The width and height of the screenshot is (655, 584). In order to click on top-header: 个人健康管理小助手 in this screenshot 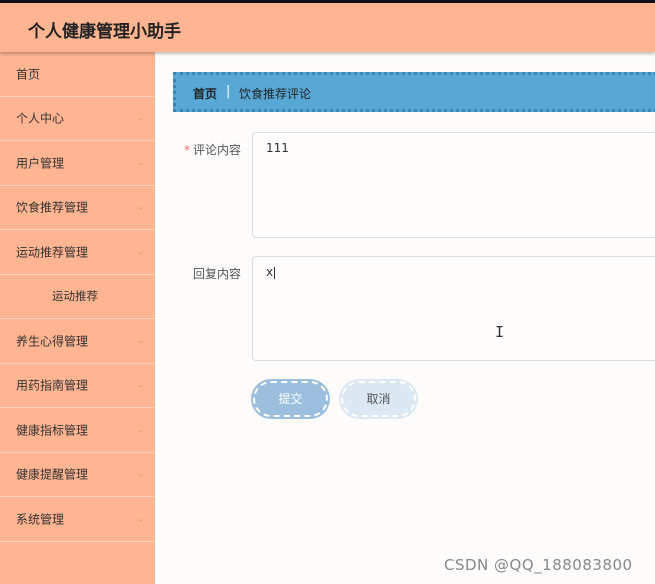, I will do `click(327, 26)`.